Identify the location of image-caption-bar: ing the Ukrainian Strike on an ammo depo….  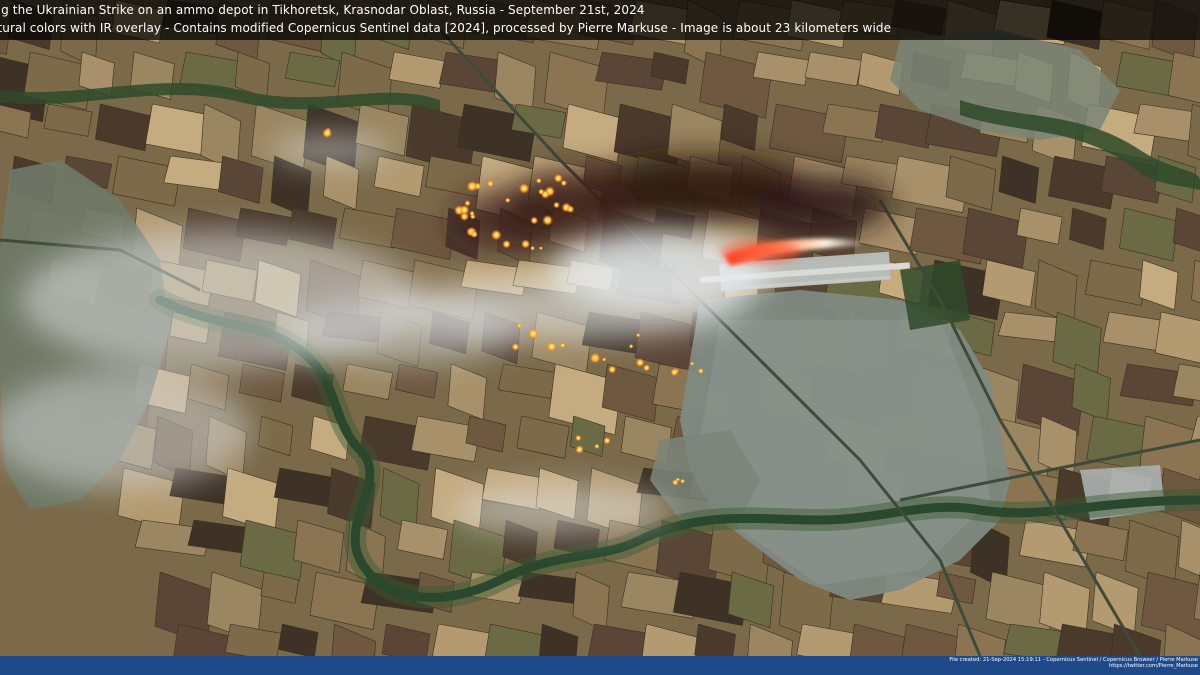
(600, 20).